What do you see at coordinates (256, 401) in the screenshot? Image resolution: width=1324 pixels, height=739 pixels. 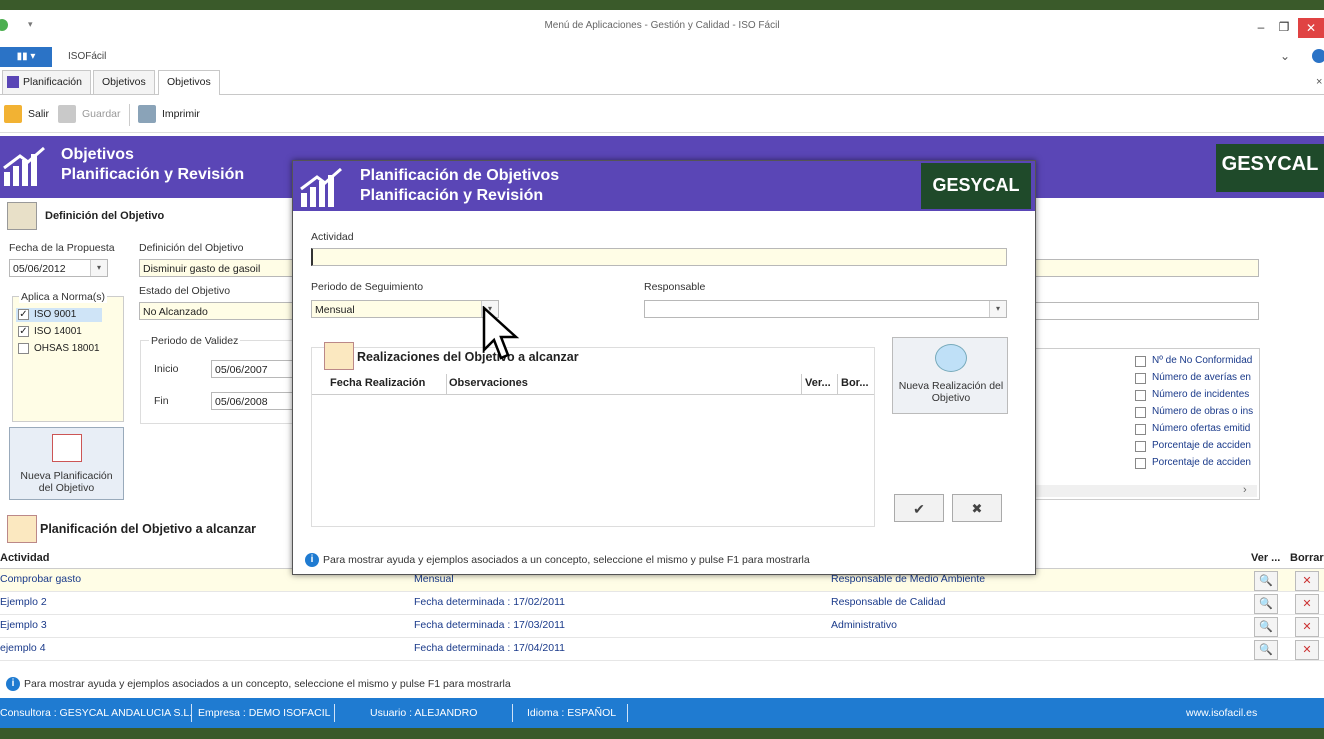 I see `end-date-field: 05/06/2008` at bounding box center [256, 401].